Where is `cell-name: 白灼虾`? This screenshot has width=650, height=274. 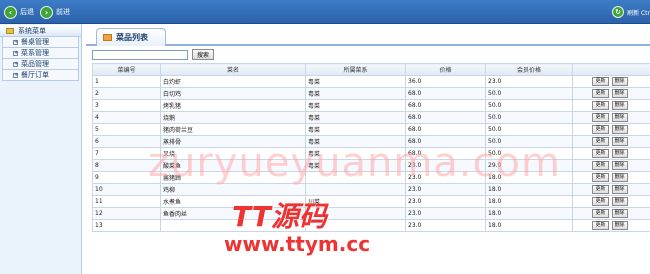
cell-name: 白灼虾 is located at coordinates (233, 81).